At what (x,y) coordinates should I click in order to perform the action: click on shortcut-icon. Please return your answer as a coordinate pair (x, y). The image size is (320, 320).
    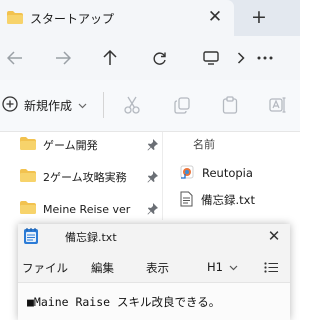
    Looking at the image, I should click on (187, 173).